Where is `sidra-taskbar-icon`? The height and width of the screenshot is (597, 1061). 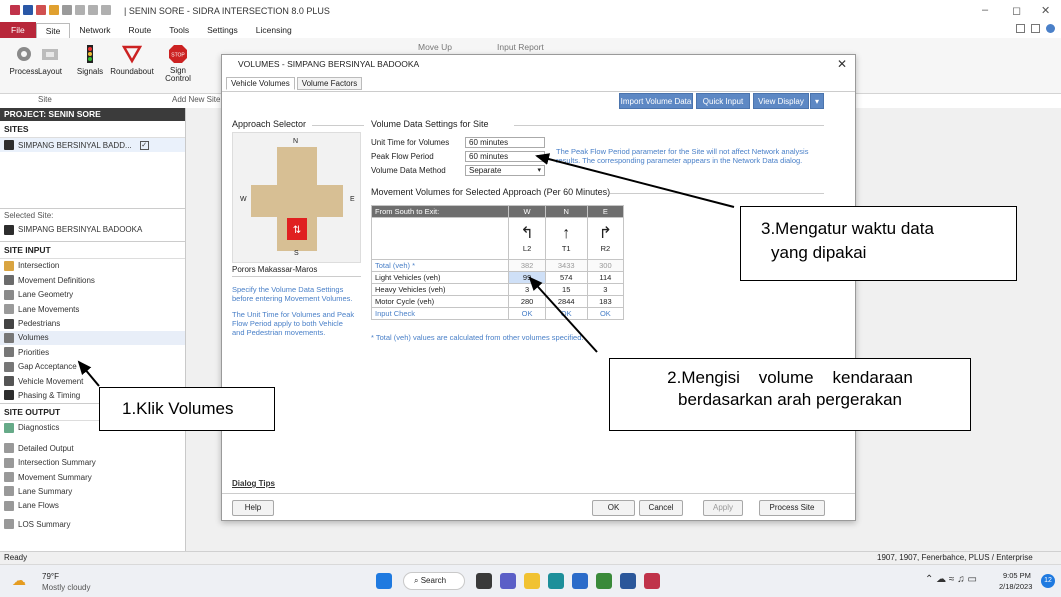
sidra-taskbar-icon is located at coordinates (652, 581).